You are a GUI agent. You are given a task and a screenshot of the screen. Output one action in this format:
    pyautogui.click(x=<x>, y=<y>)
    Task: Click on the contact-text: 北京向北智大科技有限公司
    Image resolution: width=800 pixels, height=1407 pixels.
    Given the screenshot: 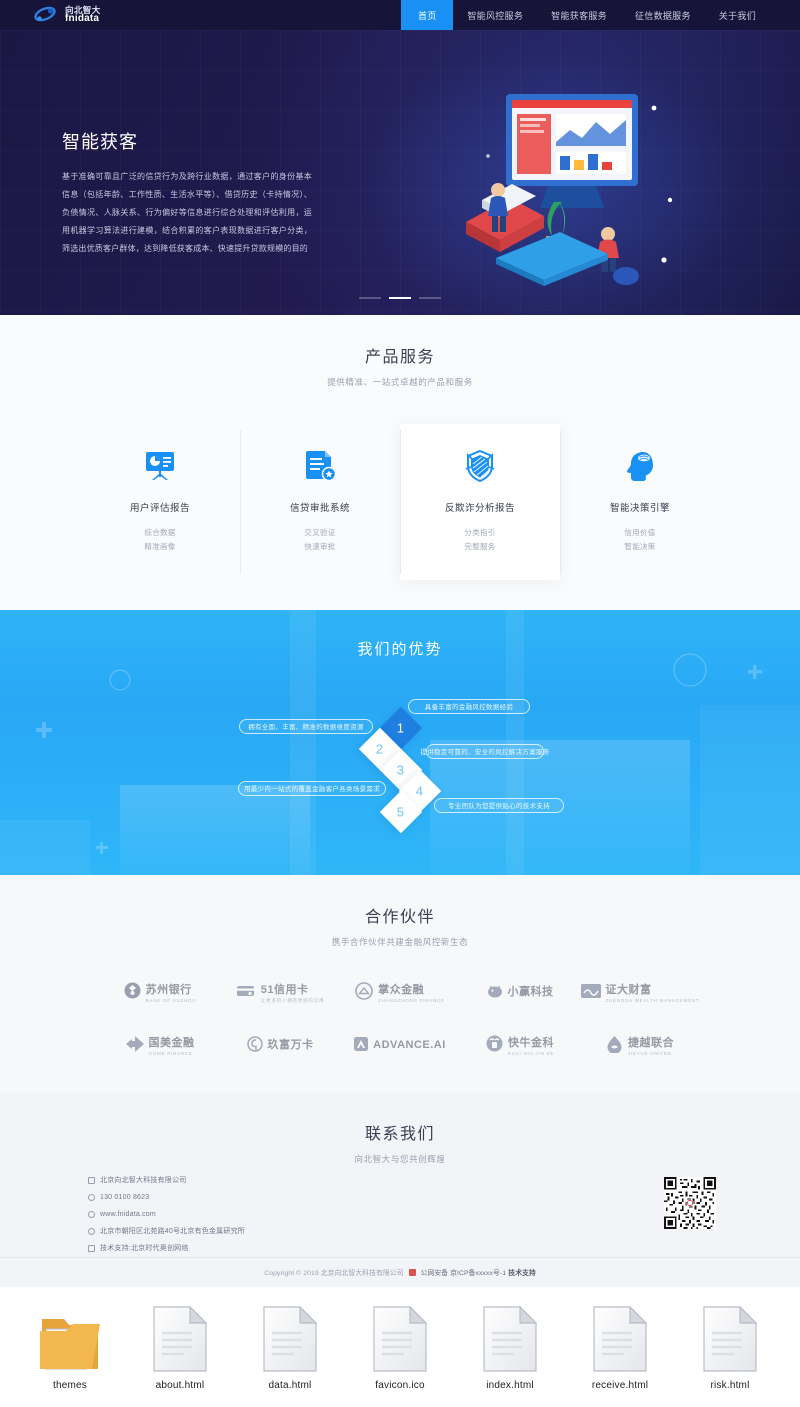 What is the action you would take?
    pyautogui.click(x=143, y=1181)
    